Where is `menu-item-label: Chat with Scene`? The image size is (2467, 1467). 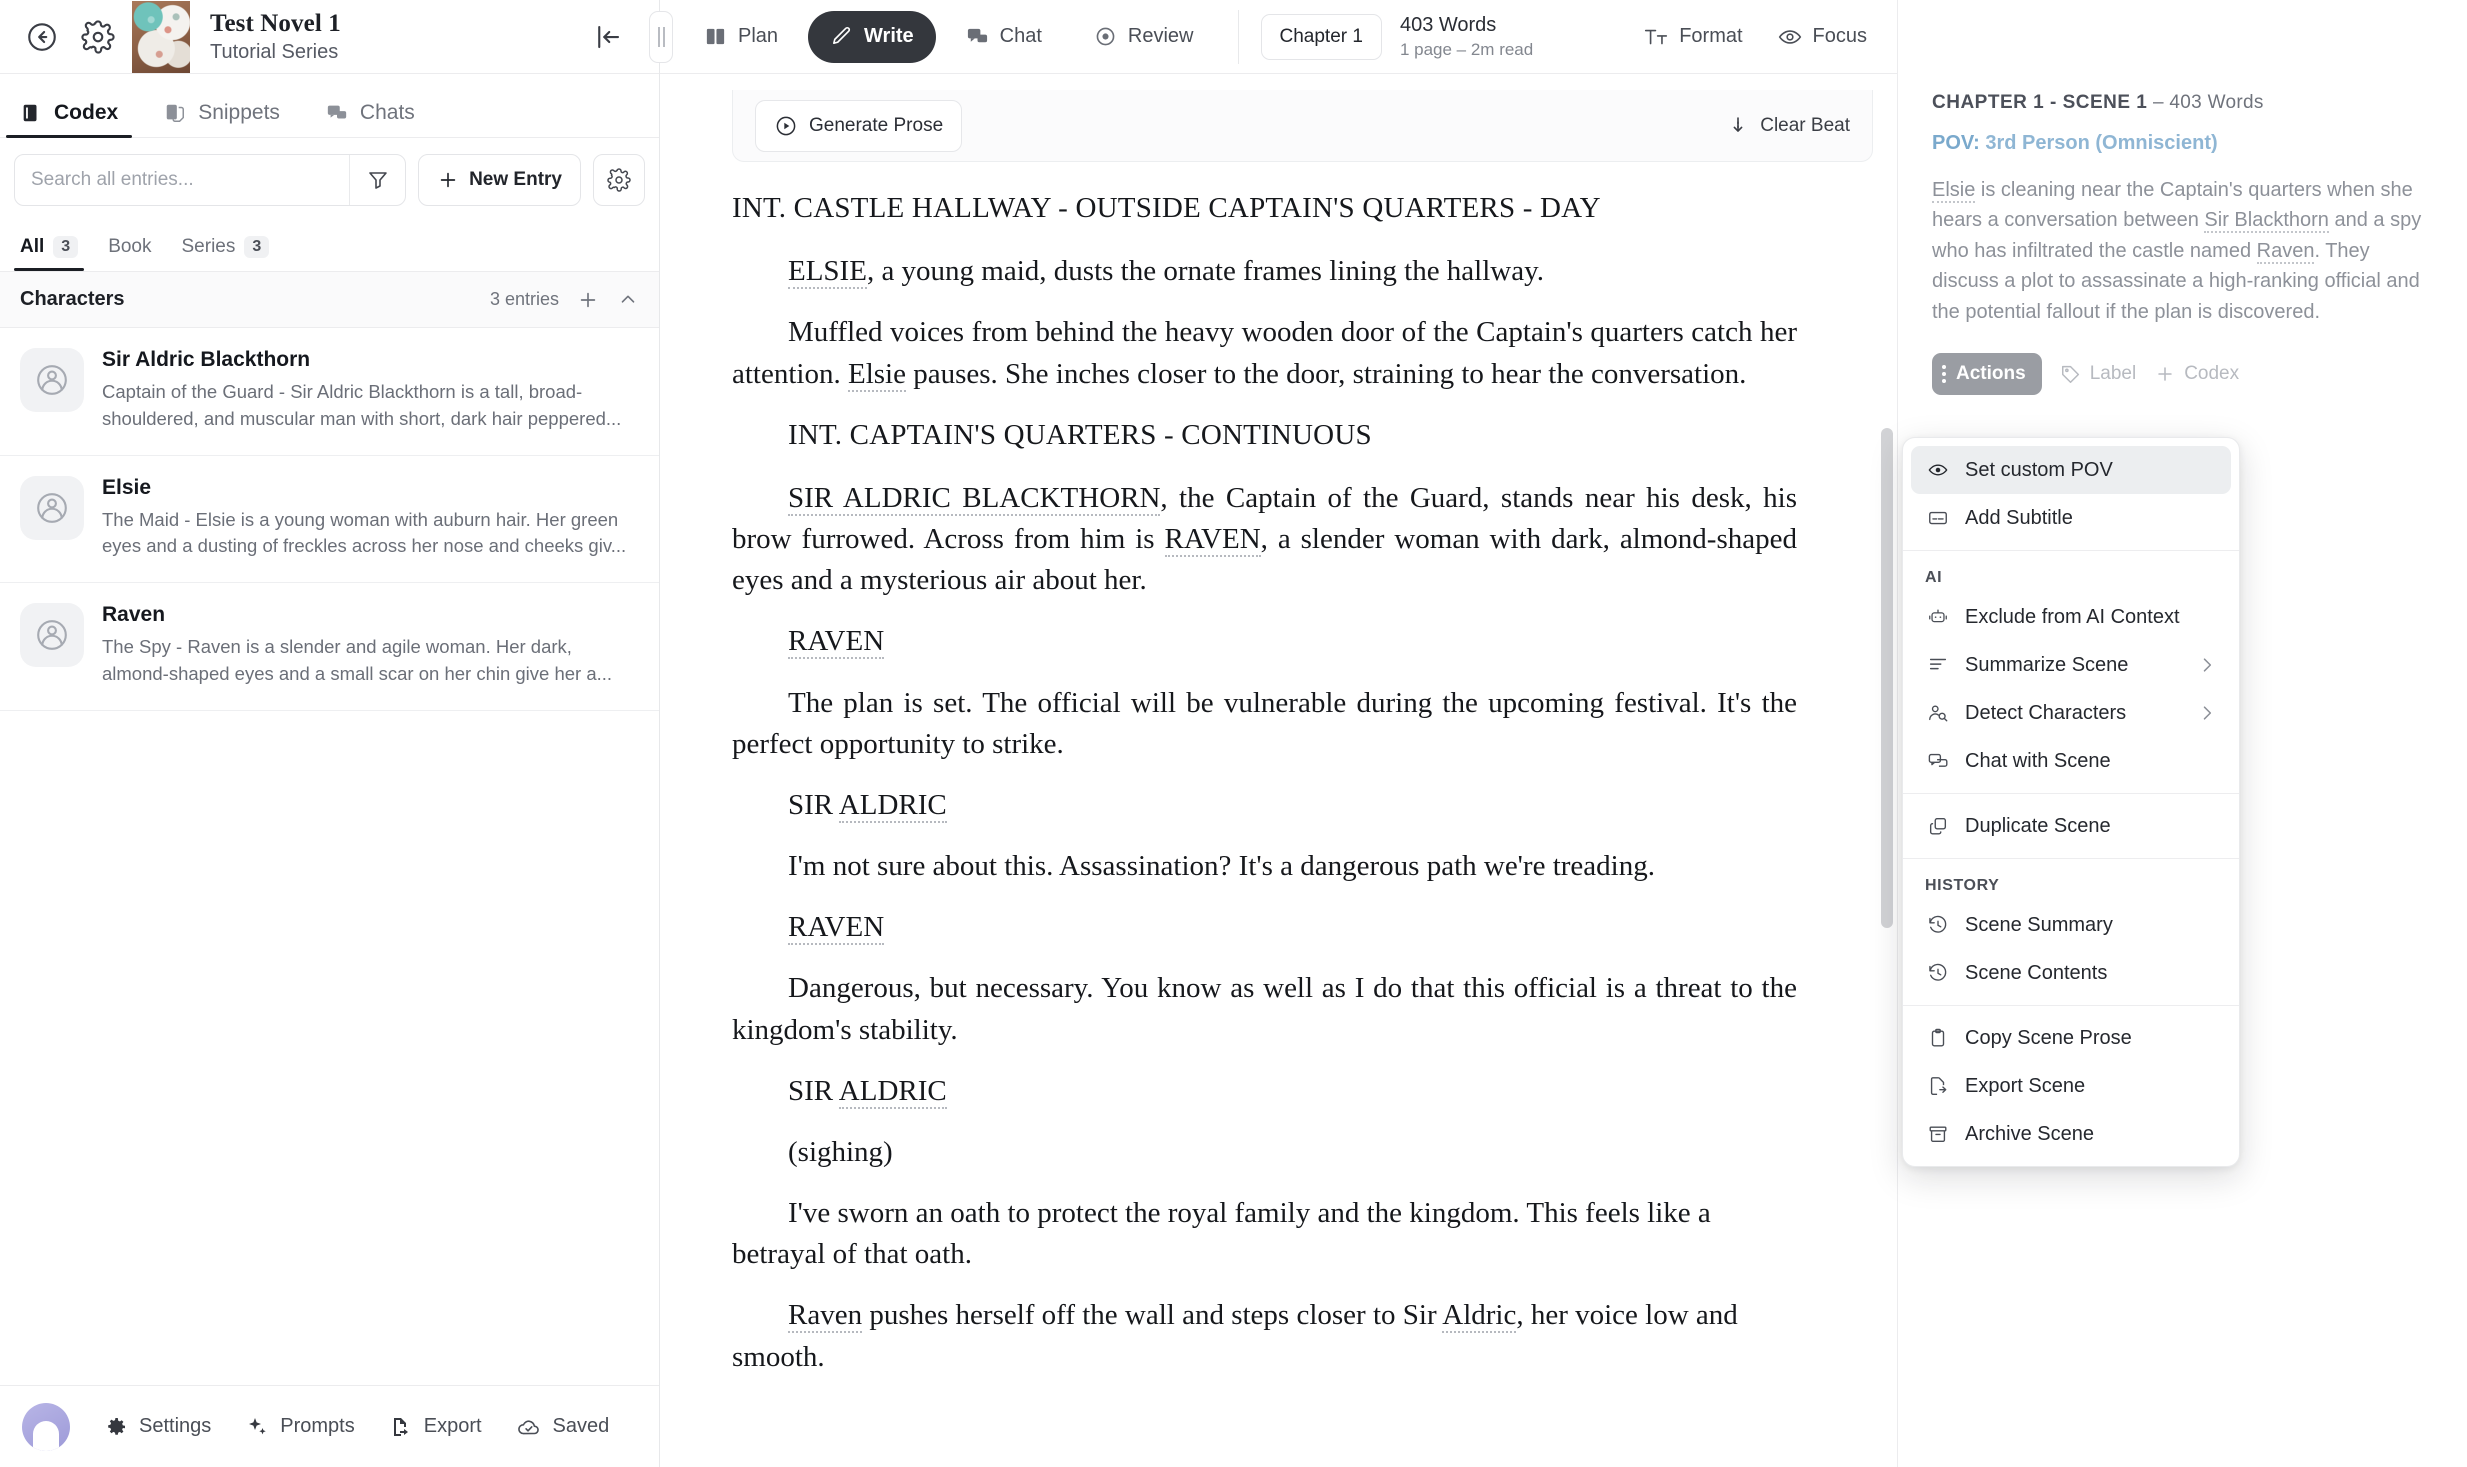 menu-item-label: Chat with Scene is located at coordinates (2038, 760).